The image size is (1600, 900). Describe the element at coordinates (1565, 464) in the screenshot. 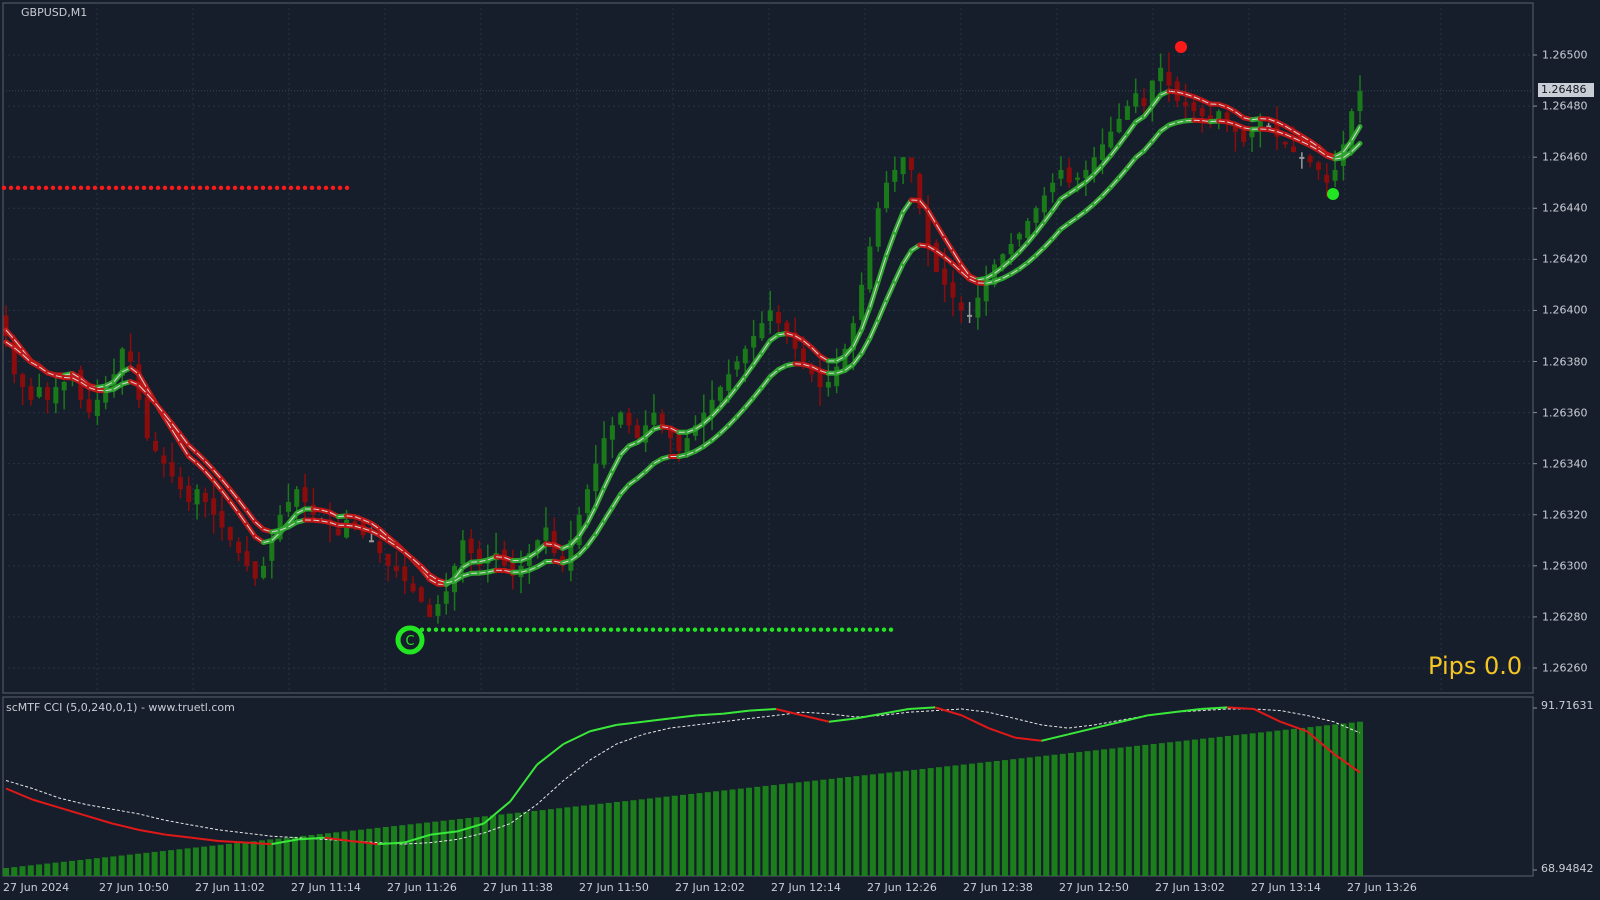

I see `price-tick-label: 1.26340` at that location.